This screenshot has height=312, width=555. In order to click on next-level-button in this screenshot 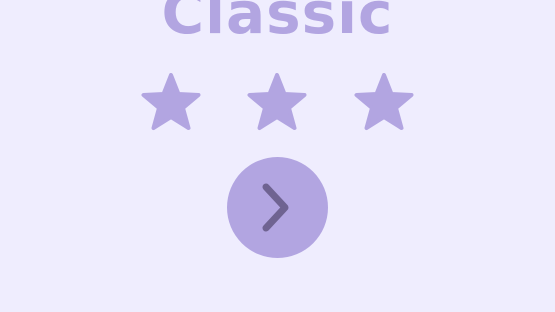, I will do `click(277, 207)`.